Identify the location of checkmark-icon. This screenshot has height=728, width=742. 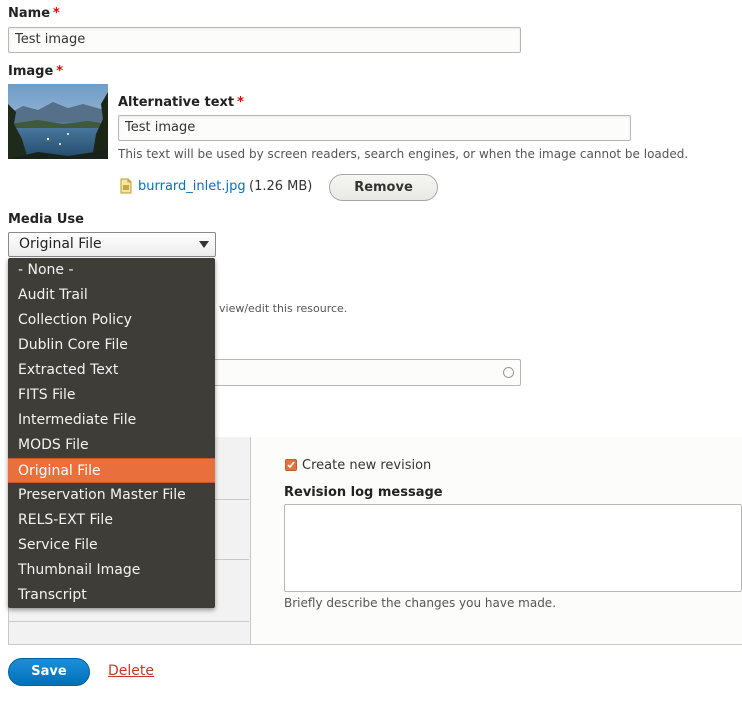
(291, 465).